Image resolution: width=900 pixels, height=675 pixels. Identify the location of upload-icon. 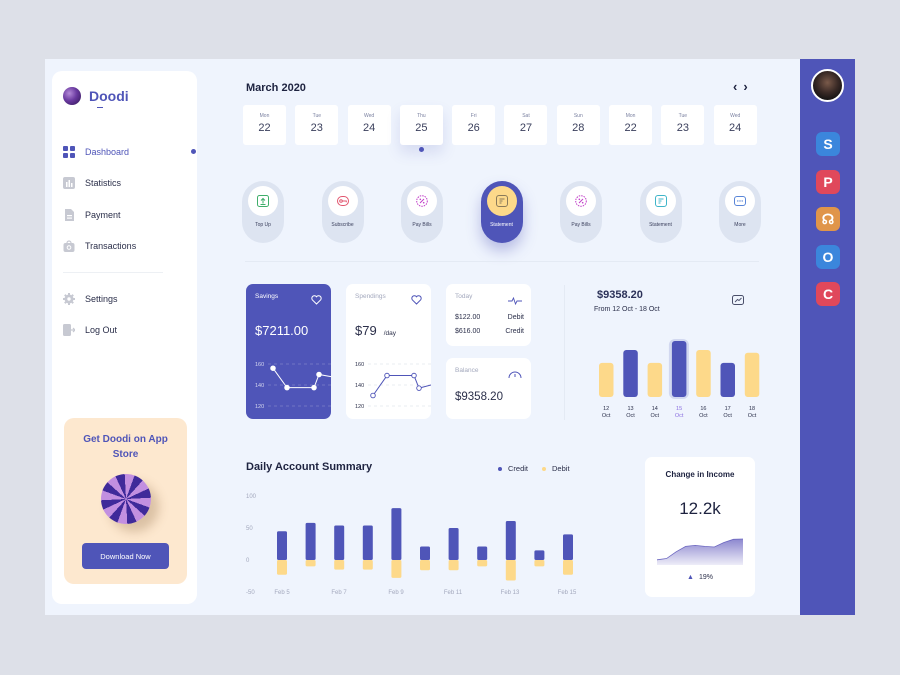
(263, 201).